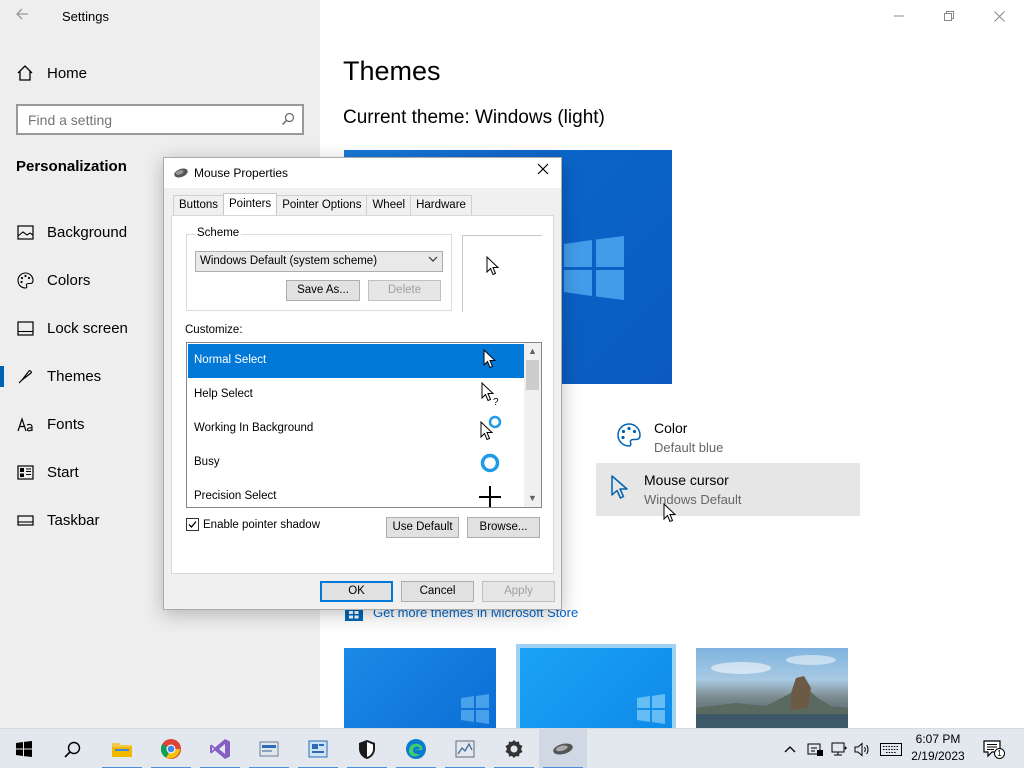  Describe the element at coordinates (25, 232) in the screenshot. I see `image-icon` at that location.